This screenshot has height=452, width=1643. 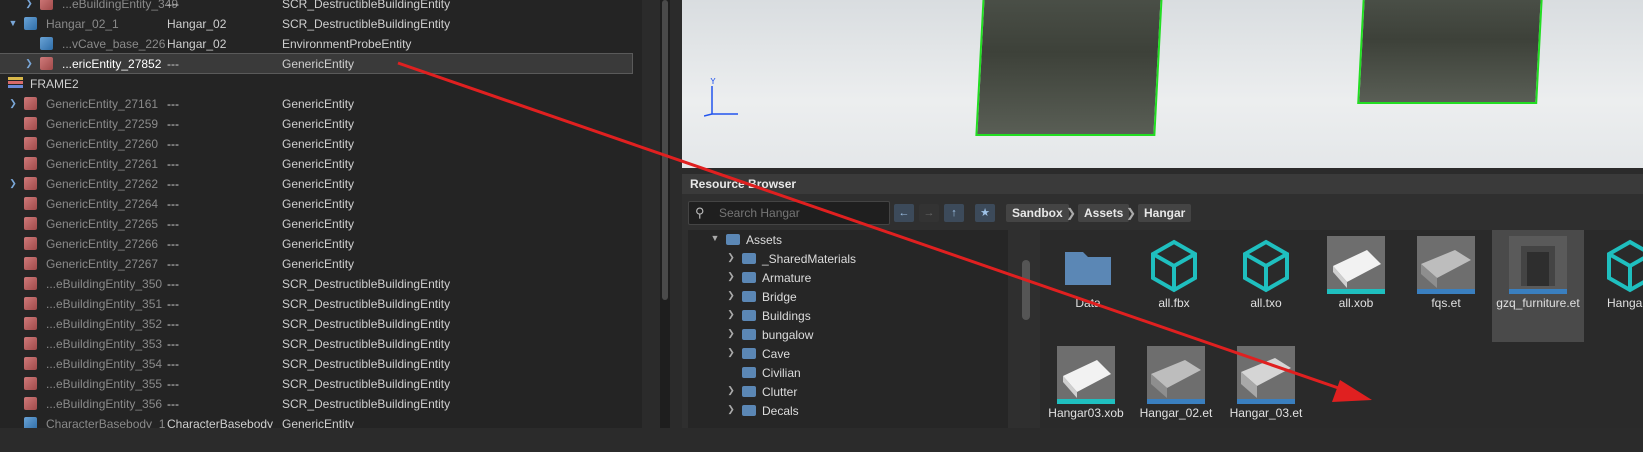 What do you see at coordinates (1026, 290) in the screenshot?
I see `folder-tree-scrollbar` at bounding box center [1026, 290].